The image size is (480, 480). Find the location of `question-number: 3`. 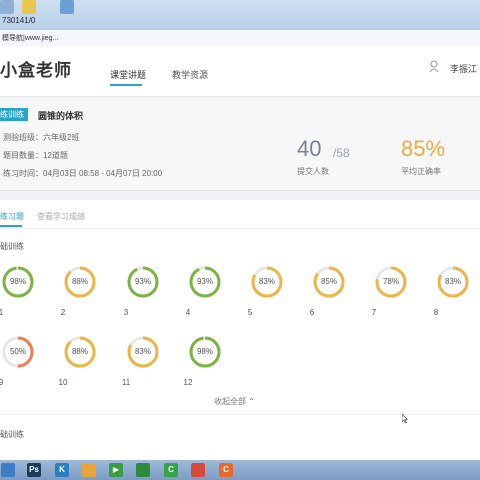

question-number: 3 is located at coordinates (126, 312).